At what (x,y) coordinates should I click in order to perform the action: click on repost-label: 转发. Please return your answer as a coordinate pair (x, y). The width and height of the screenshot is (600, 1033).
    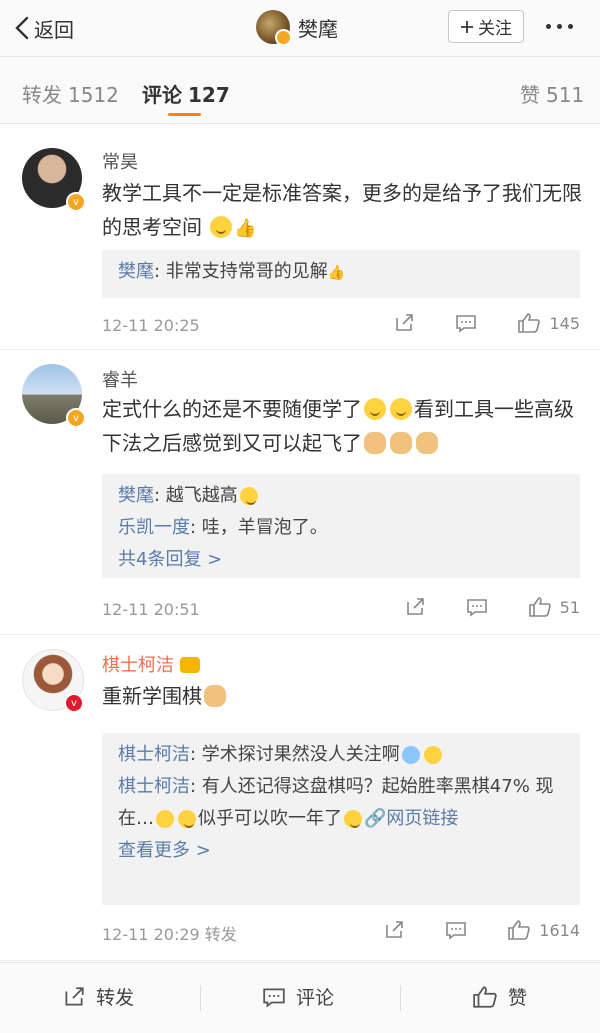
    Looking at the image, I should click on (221, 934).